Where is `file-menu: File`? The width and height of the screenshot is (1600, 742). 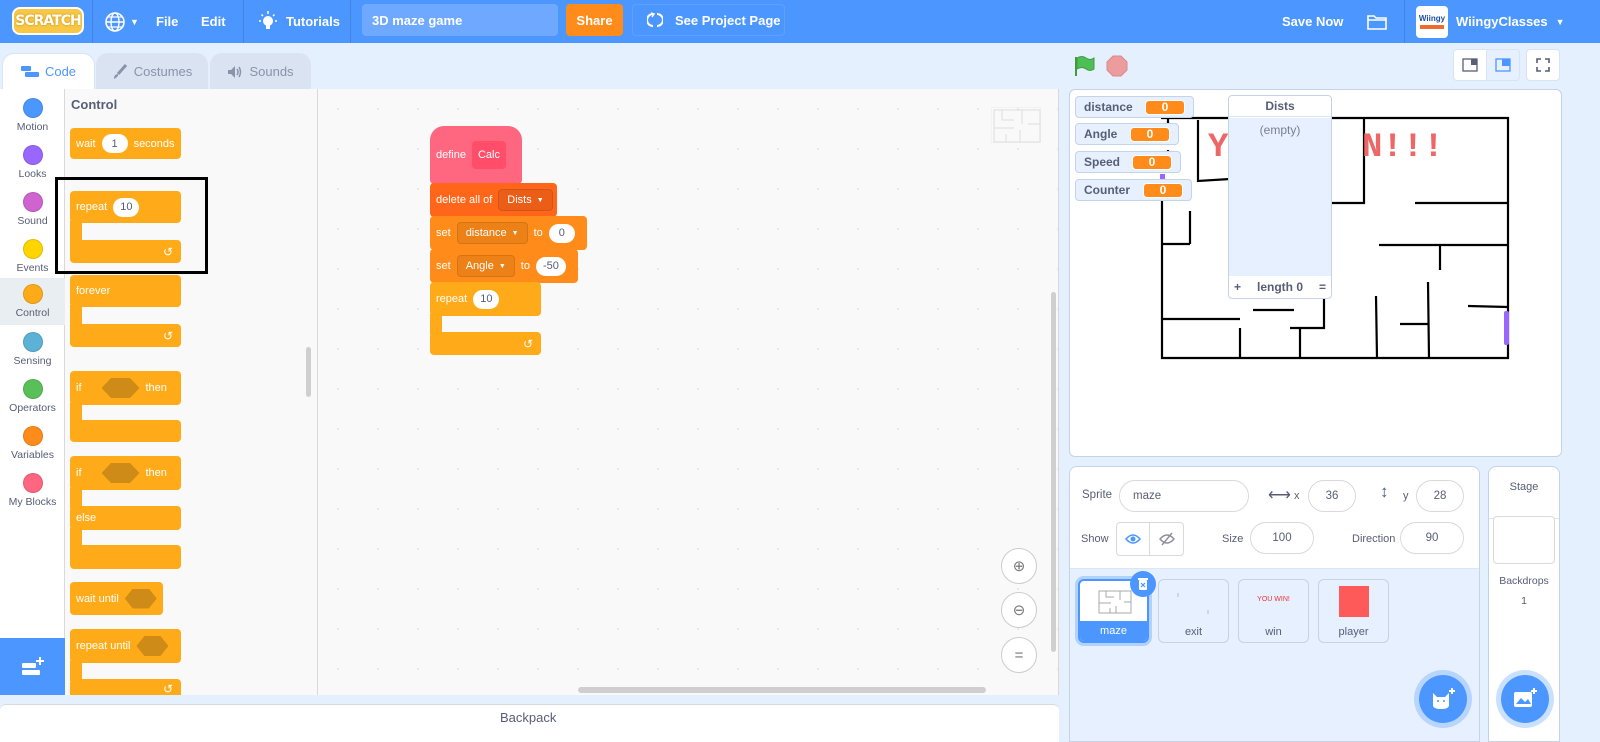 file-menu: File is located at coordinates (167, 21).